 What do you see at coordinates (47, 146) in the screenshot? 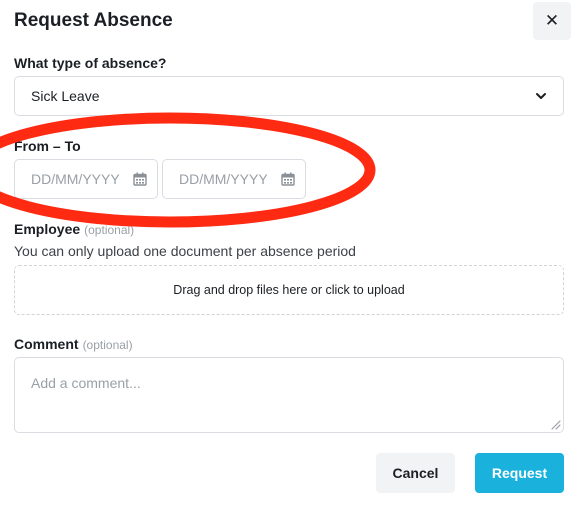
I see `date-range-label: From – To` at bounding box center [47, 146].